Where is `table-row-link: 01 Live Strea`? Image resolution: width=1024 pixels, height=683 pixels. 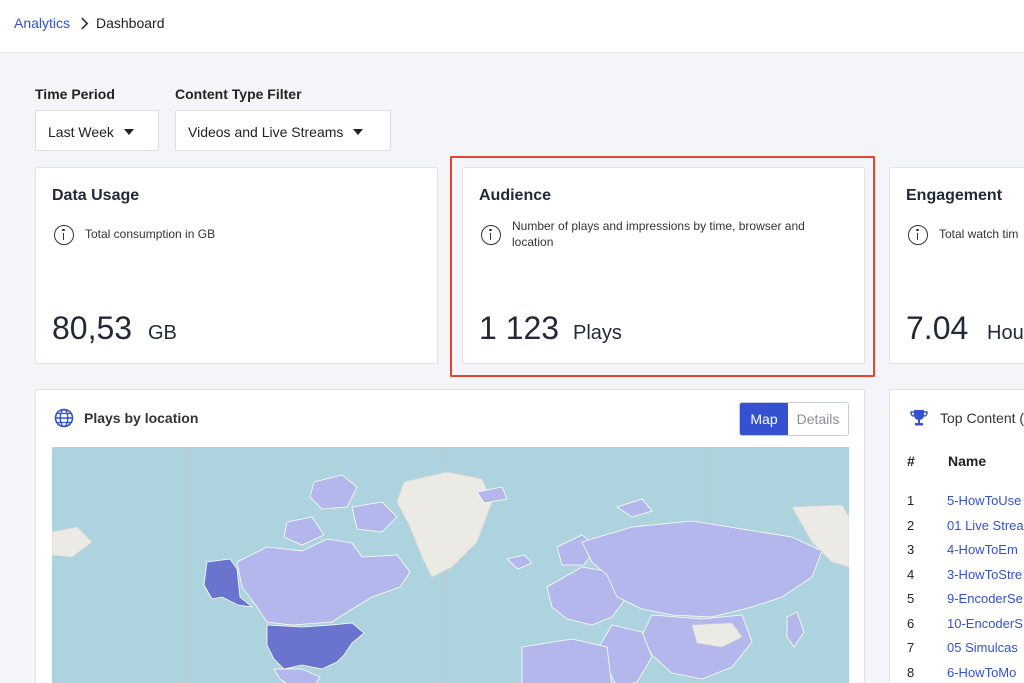 table-row-link: 01 Live Strea is located at coordinates (985, 525).